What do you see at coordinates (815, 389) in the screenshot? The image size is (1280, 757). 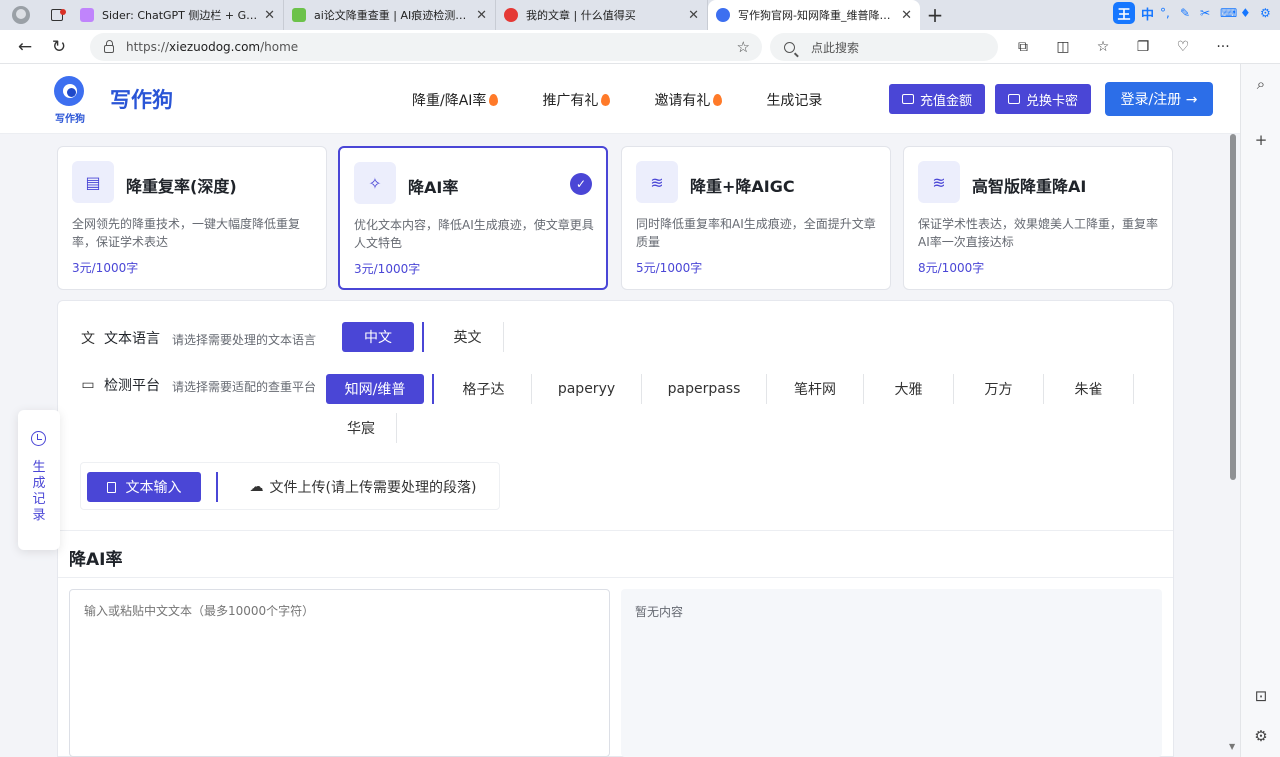 I see `platform-option-bigan: 笔杆网` at bounding box center [815, 389].